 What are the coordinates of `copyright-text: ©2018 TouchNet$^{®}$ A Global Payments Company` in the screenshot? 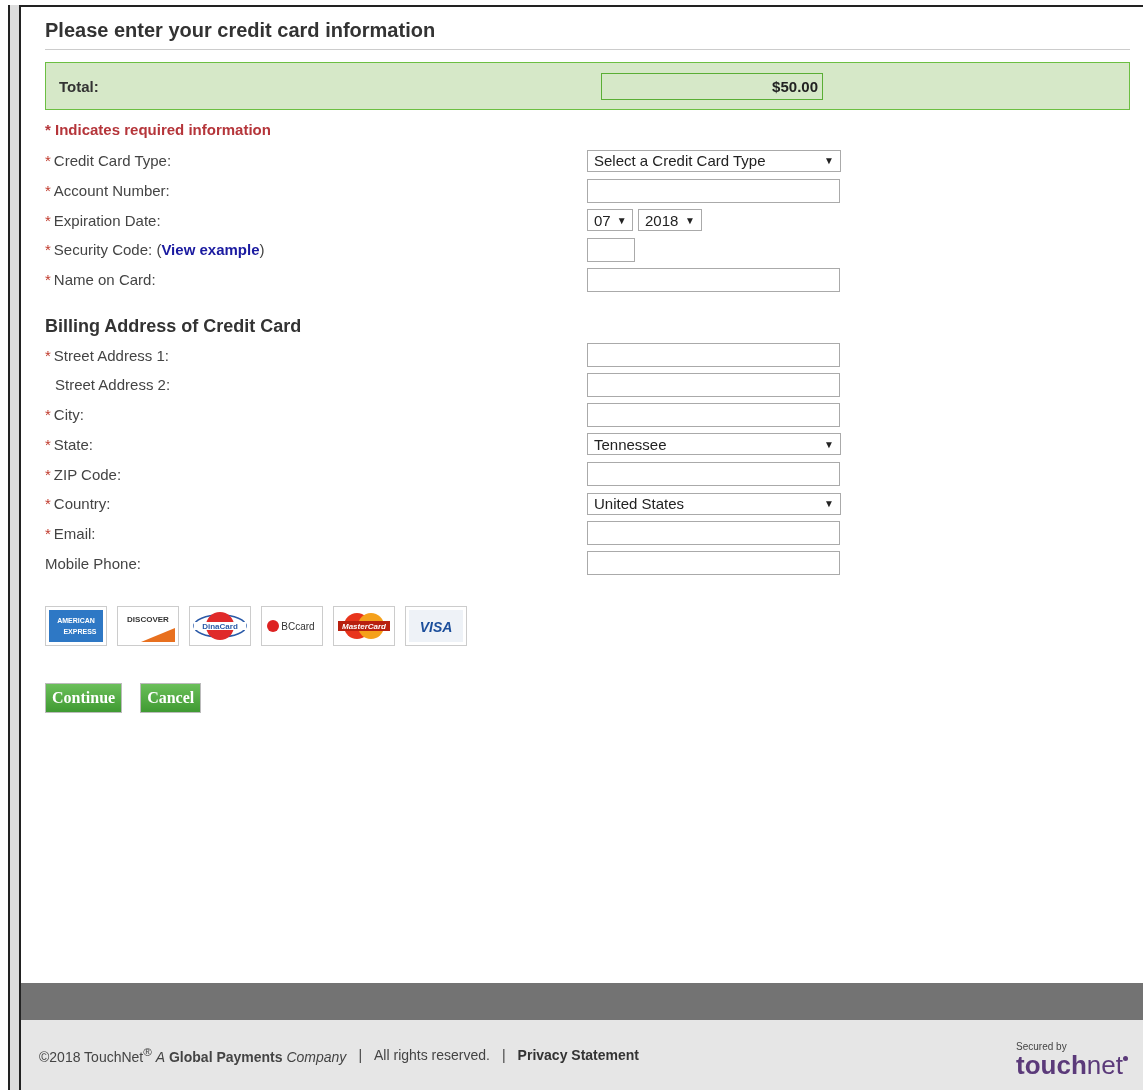 It's located at (193, 1055).